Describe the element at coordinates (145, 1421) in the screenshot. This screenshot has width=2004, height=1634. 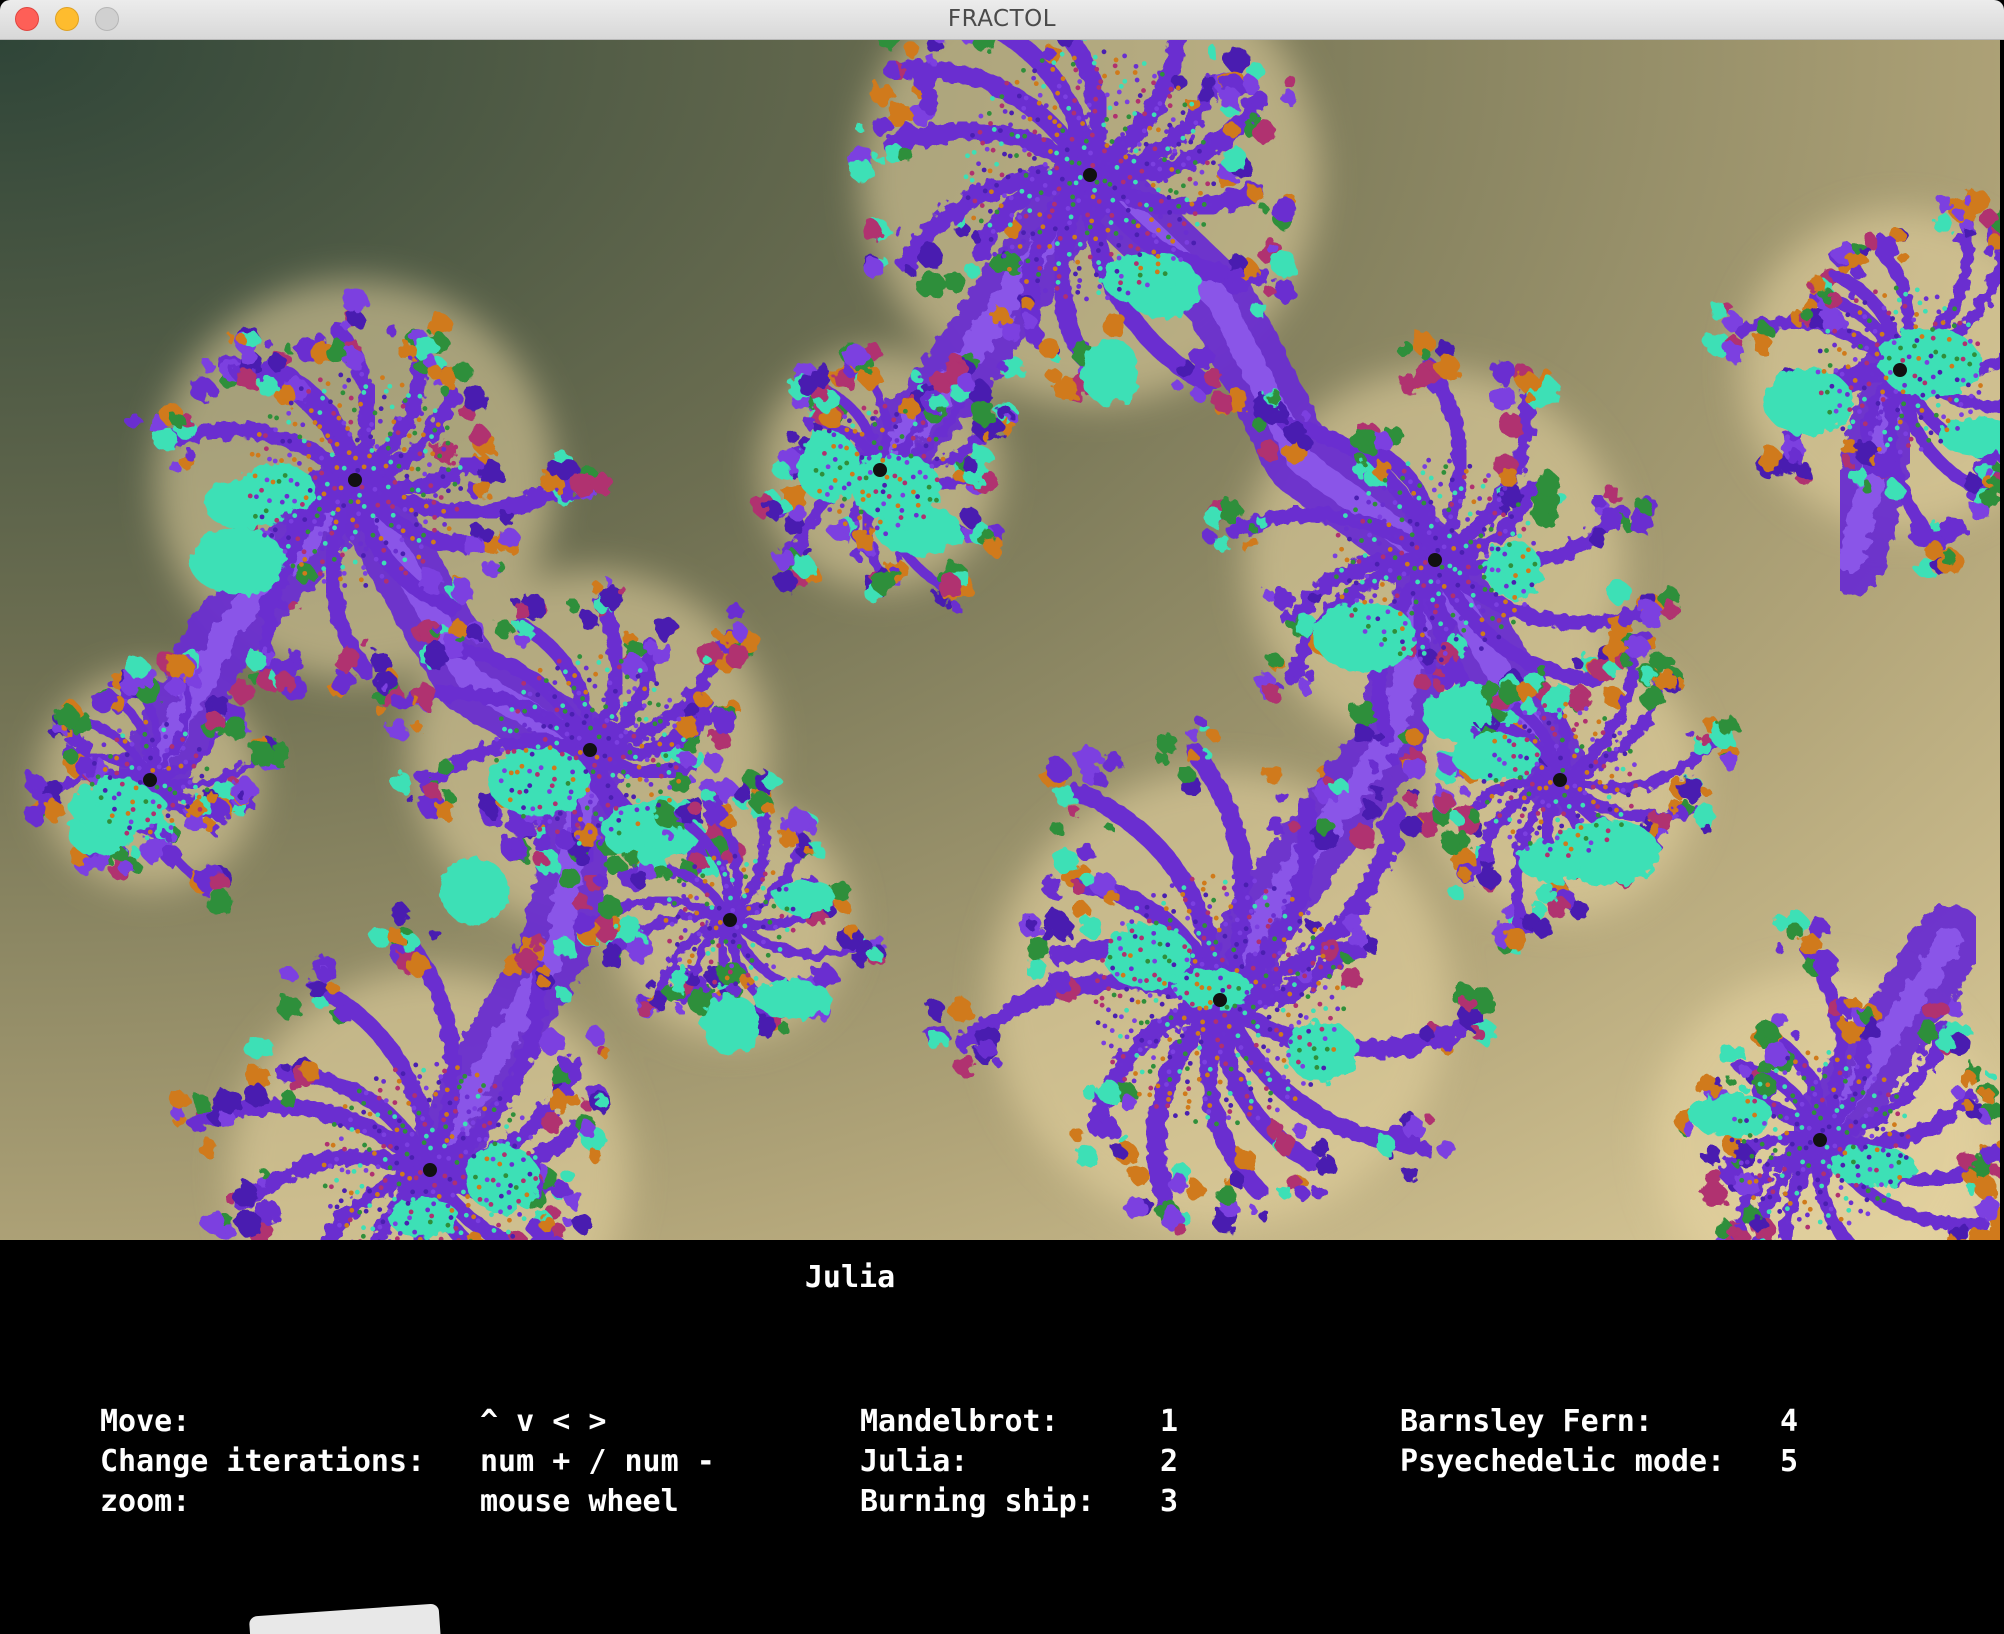
I see `control-label: Move:` at that location.